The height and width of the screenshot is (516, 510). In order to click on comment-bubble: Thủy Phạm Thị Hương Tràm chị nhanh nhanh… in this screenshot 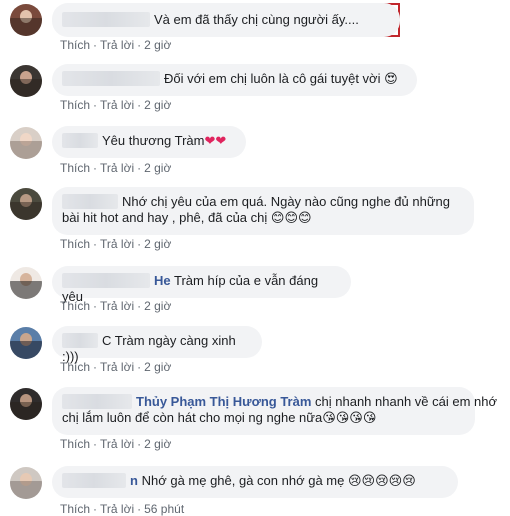, I will do `click(274, 411)`.